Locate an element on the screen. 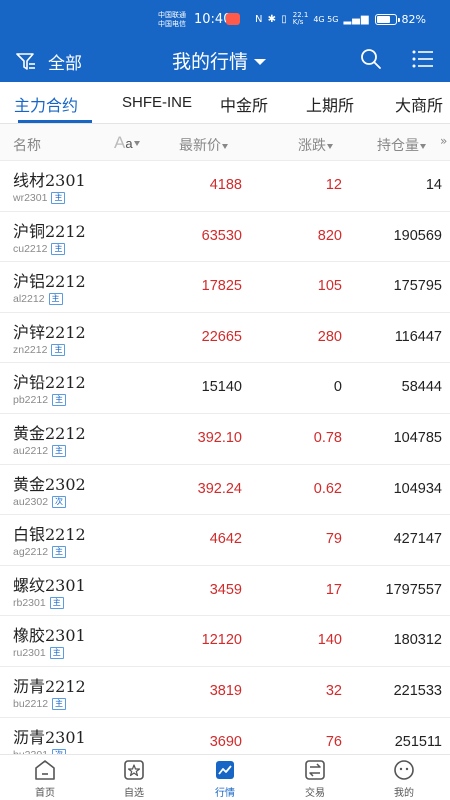 The width and height of the screenshot is (450, 800). col-oi-sort: 持仓量 is located at coordinates (401, 145).